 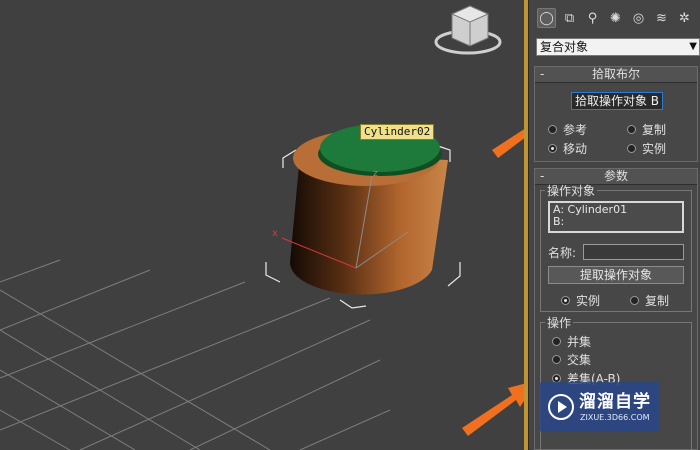 What do you see at coordinates (275, 233) in the screenshot?
I see `axis-x-label: x` at bounding box center [275, 233].